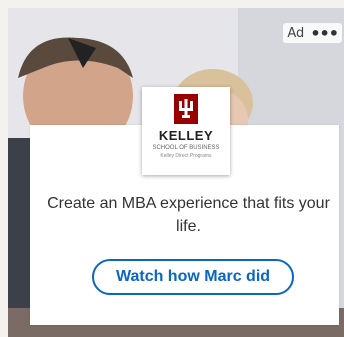  Describe the element at coordinates (186, 135) in the screenshot. I see `brand-name: KELLEY` at that location.